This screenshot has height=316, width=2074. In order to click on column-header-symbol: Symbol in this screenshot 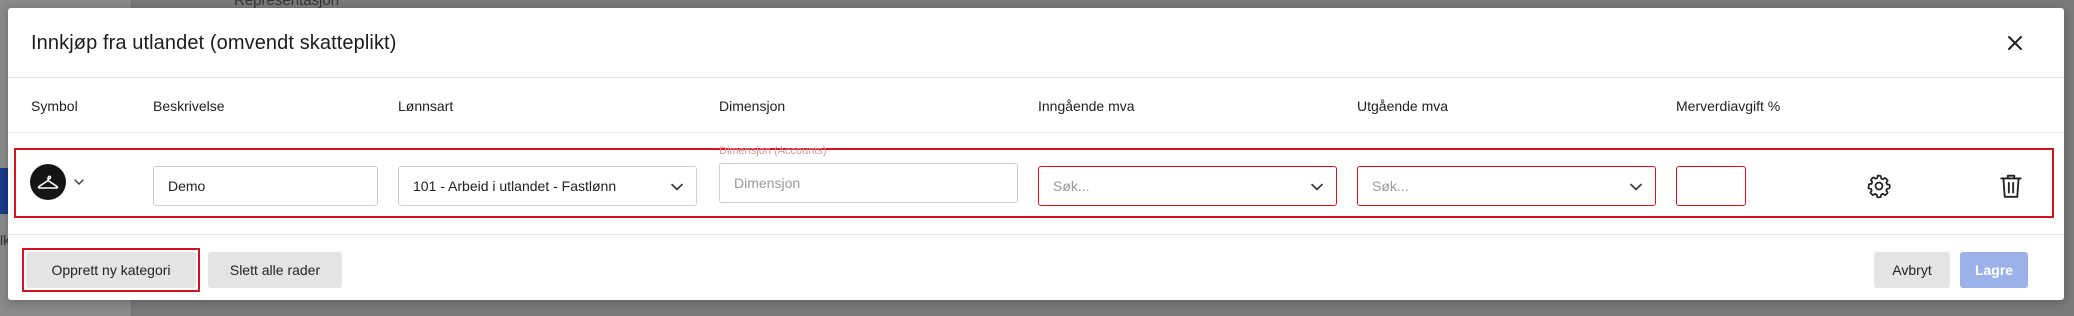, I will do `click(54, 106)`.